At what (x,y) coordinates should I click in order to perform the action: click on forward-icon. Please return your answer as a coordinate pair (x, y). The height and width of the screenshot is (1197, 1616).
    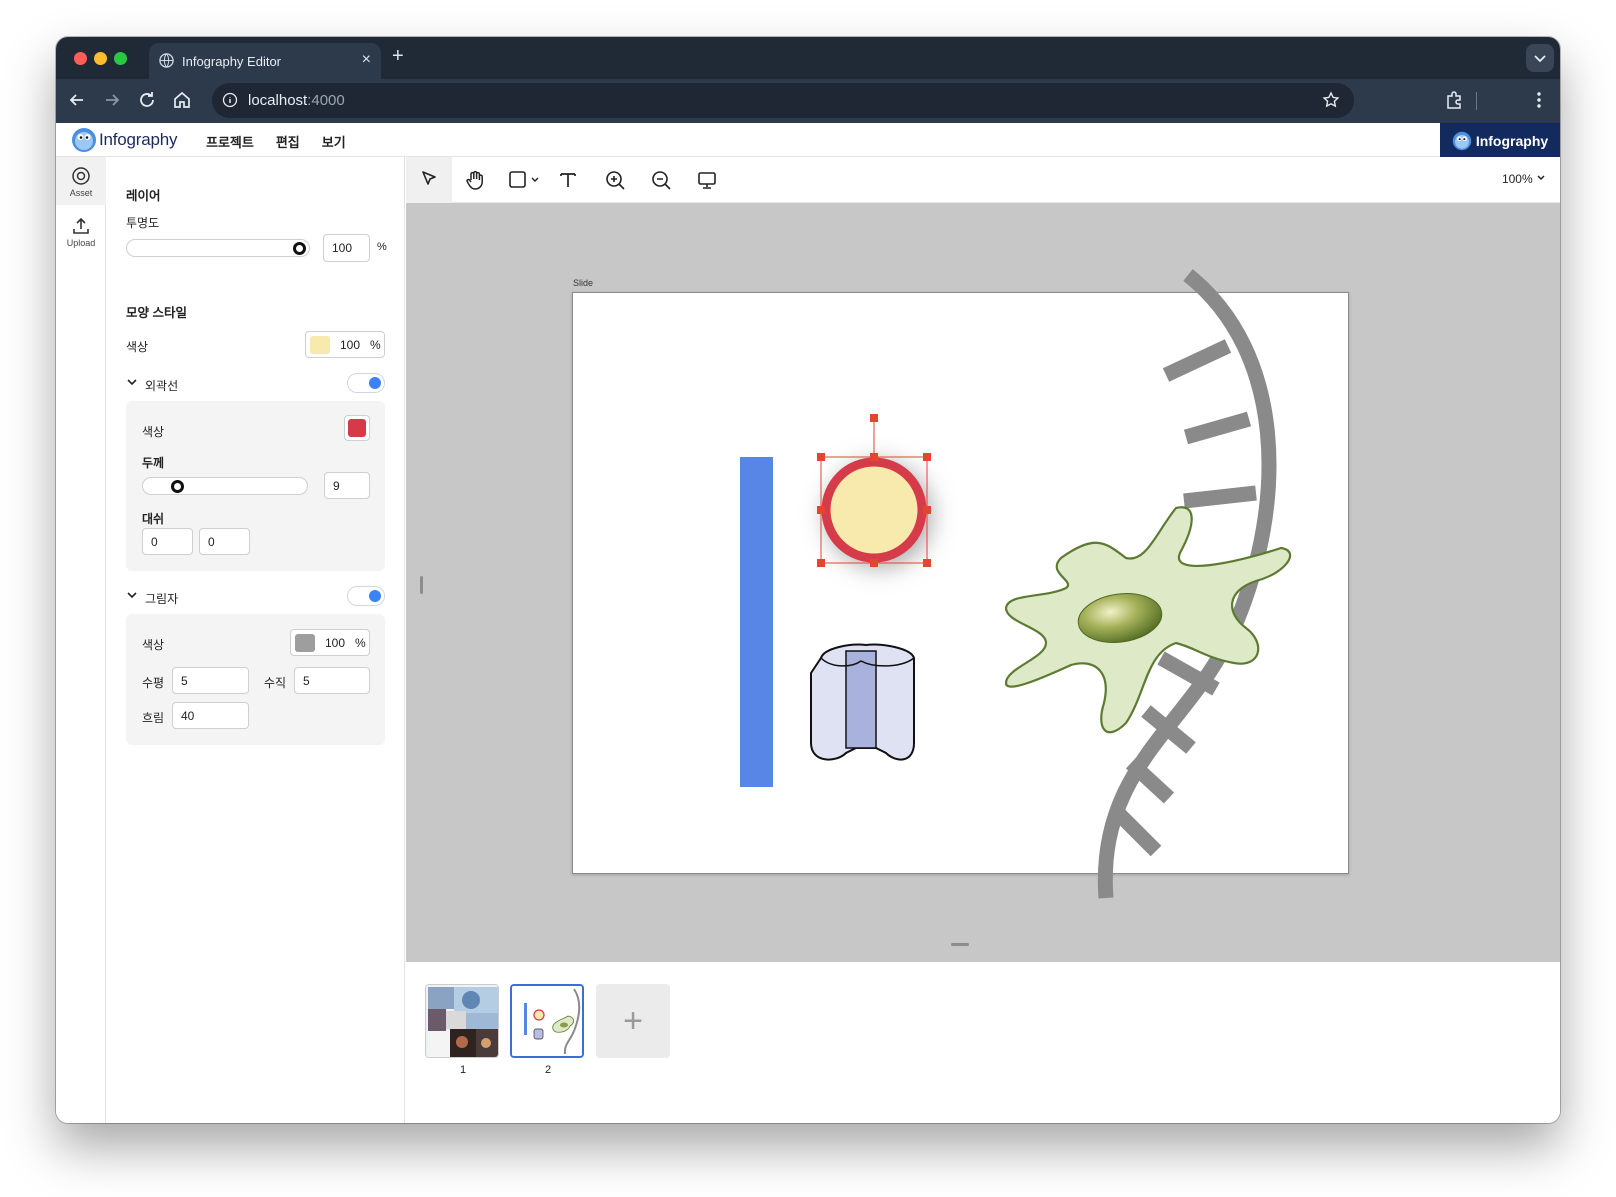
    Looking at the image, I should click on (112, 100).